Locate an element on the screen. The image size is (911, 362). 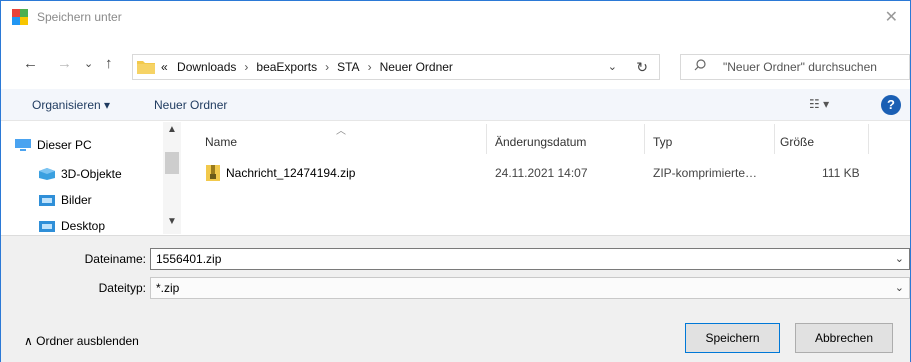
nav-item-3d-objekte: 3D-Objekte is located at coordinates (80, 174).